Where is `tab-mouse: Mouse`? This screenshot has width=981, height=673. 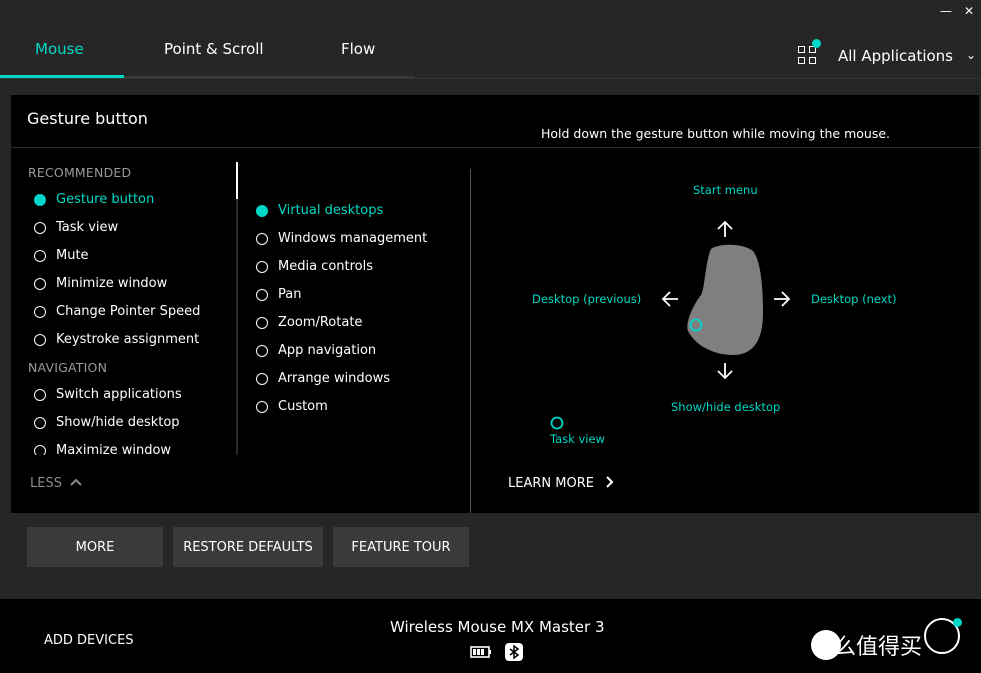
tab-mouse: Mouse is located at coordinates (59, 49).